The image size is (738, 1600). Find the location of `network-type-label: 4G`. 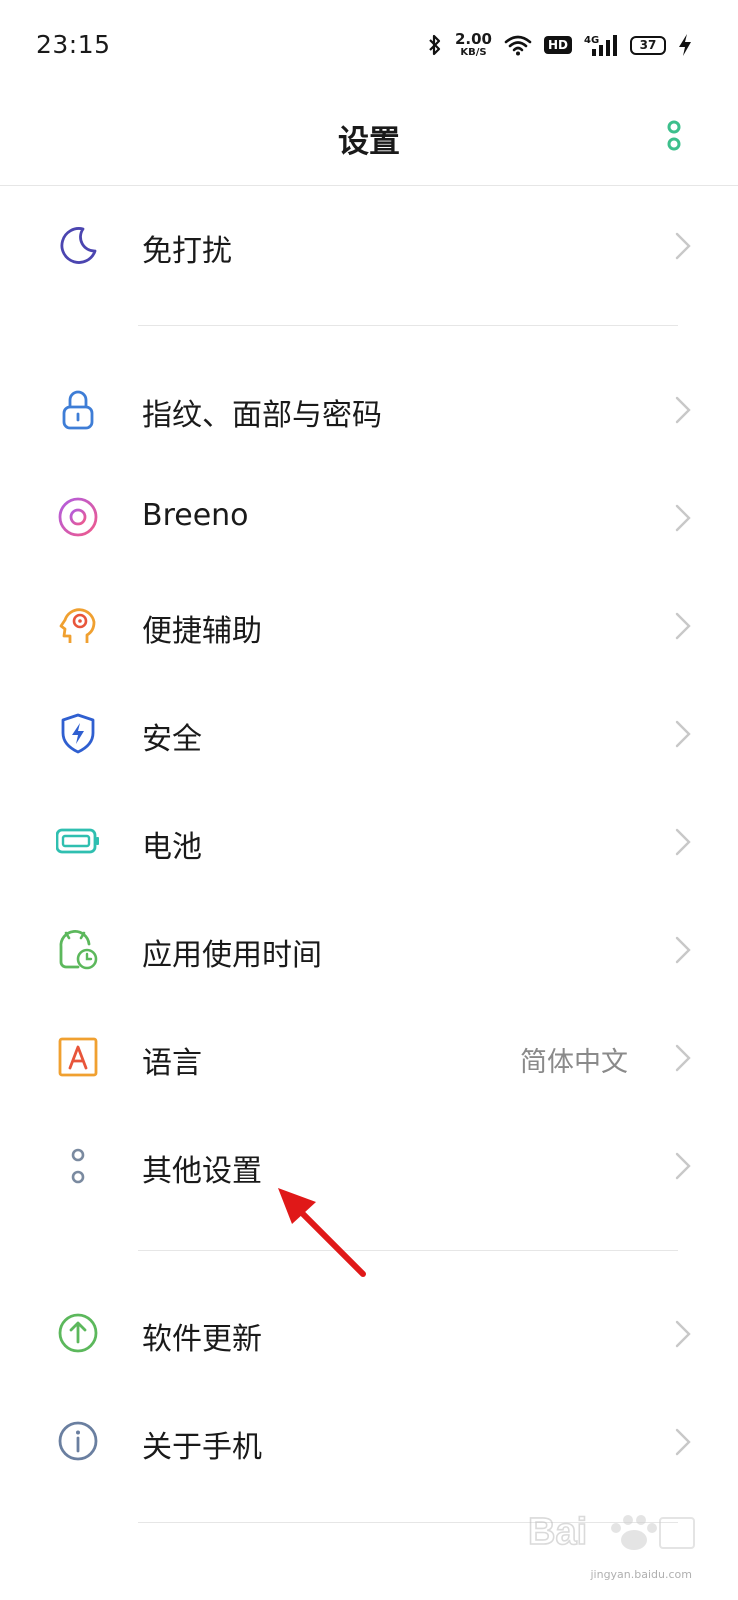

network-type-label: 4G is located at coordinates (591, 40).